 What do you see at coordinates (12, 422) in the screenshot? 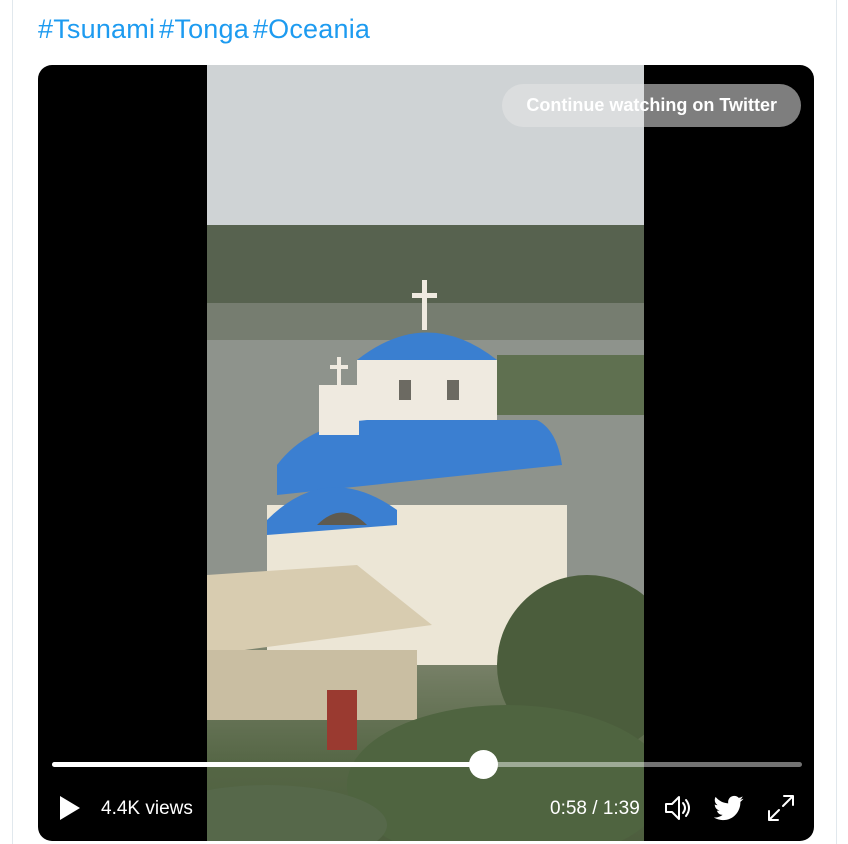
I see `card-border-left` at bounding box center [12, 422].